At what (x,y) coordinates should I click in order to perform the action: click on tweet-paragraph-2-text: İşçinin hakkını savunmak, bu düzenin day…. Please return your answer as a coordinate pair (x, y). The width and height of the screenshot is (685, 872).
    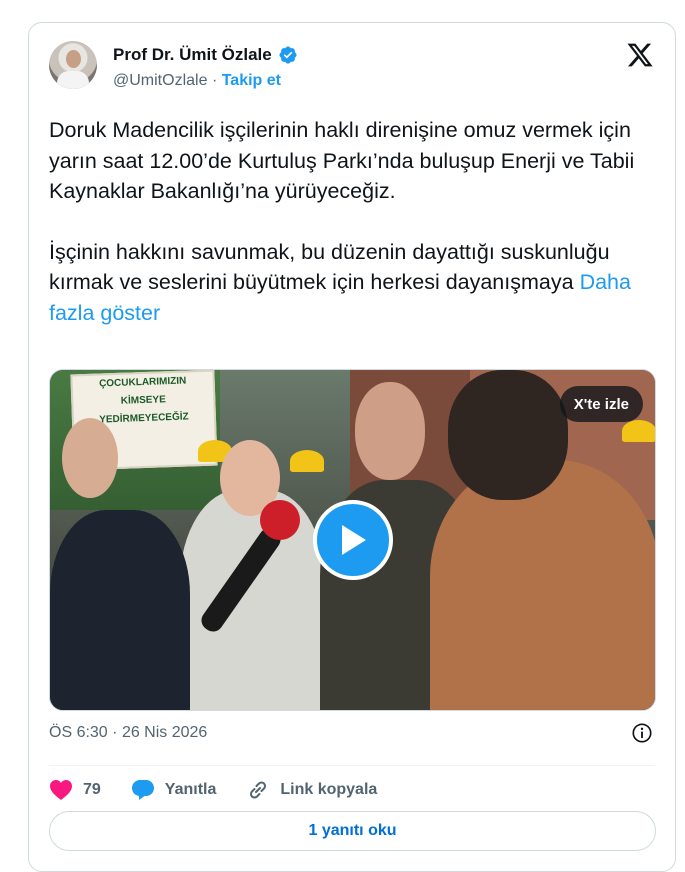
    Looking at the image, I should click on (329, 267).